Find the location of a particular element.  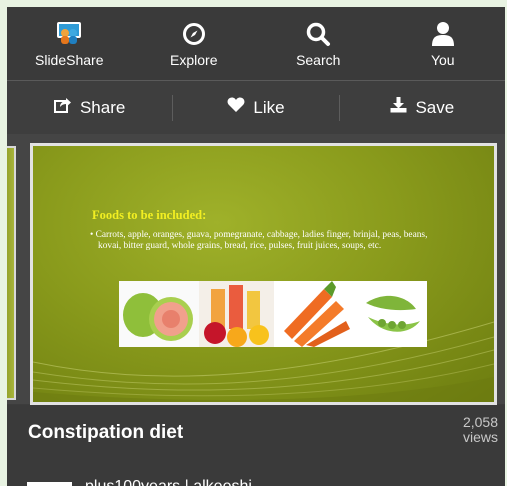

share-label: Share is located at coordinates (102, 107).